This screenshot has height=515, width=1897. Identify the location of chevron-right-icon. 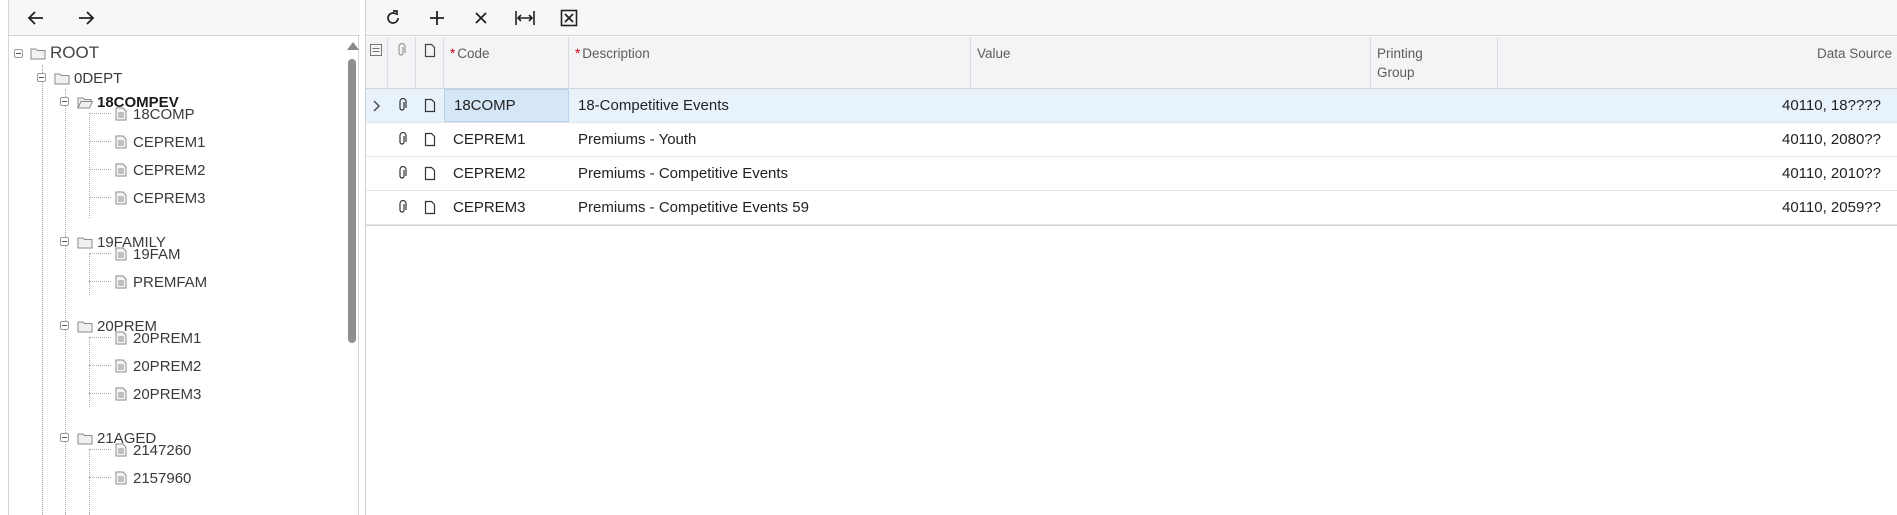
(376, 105).